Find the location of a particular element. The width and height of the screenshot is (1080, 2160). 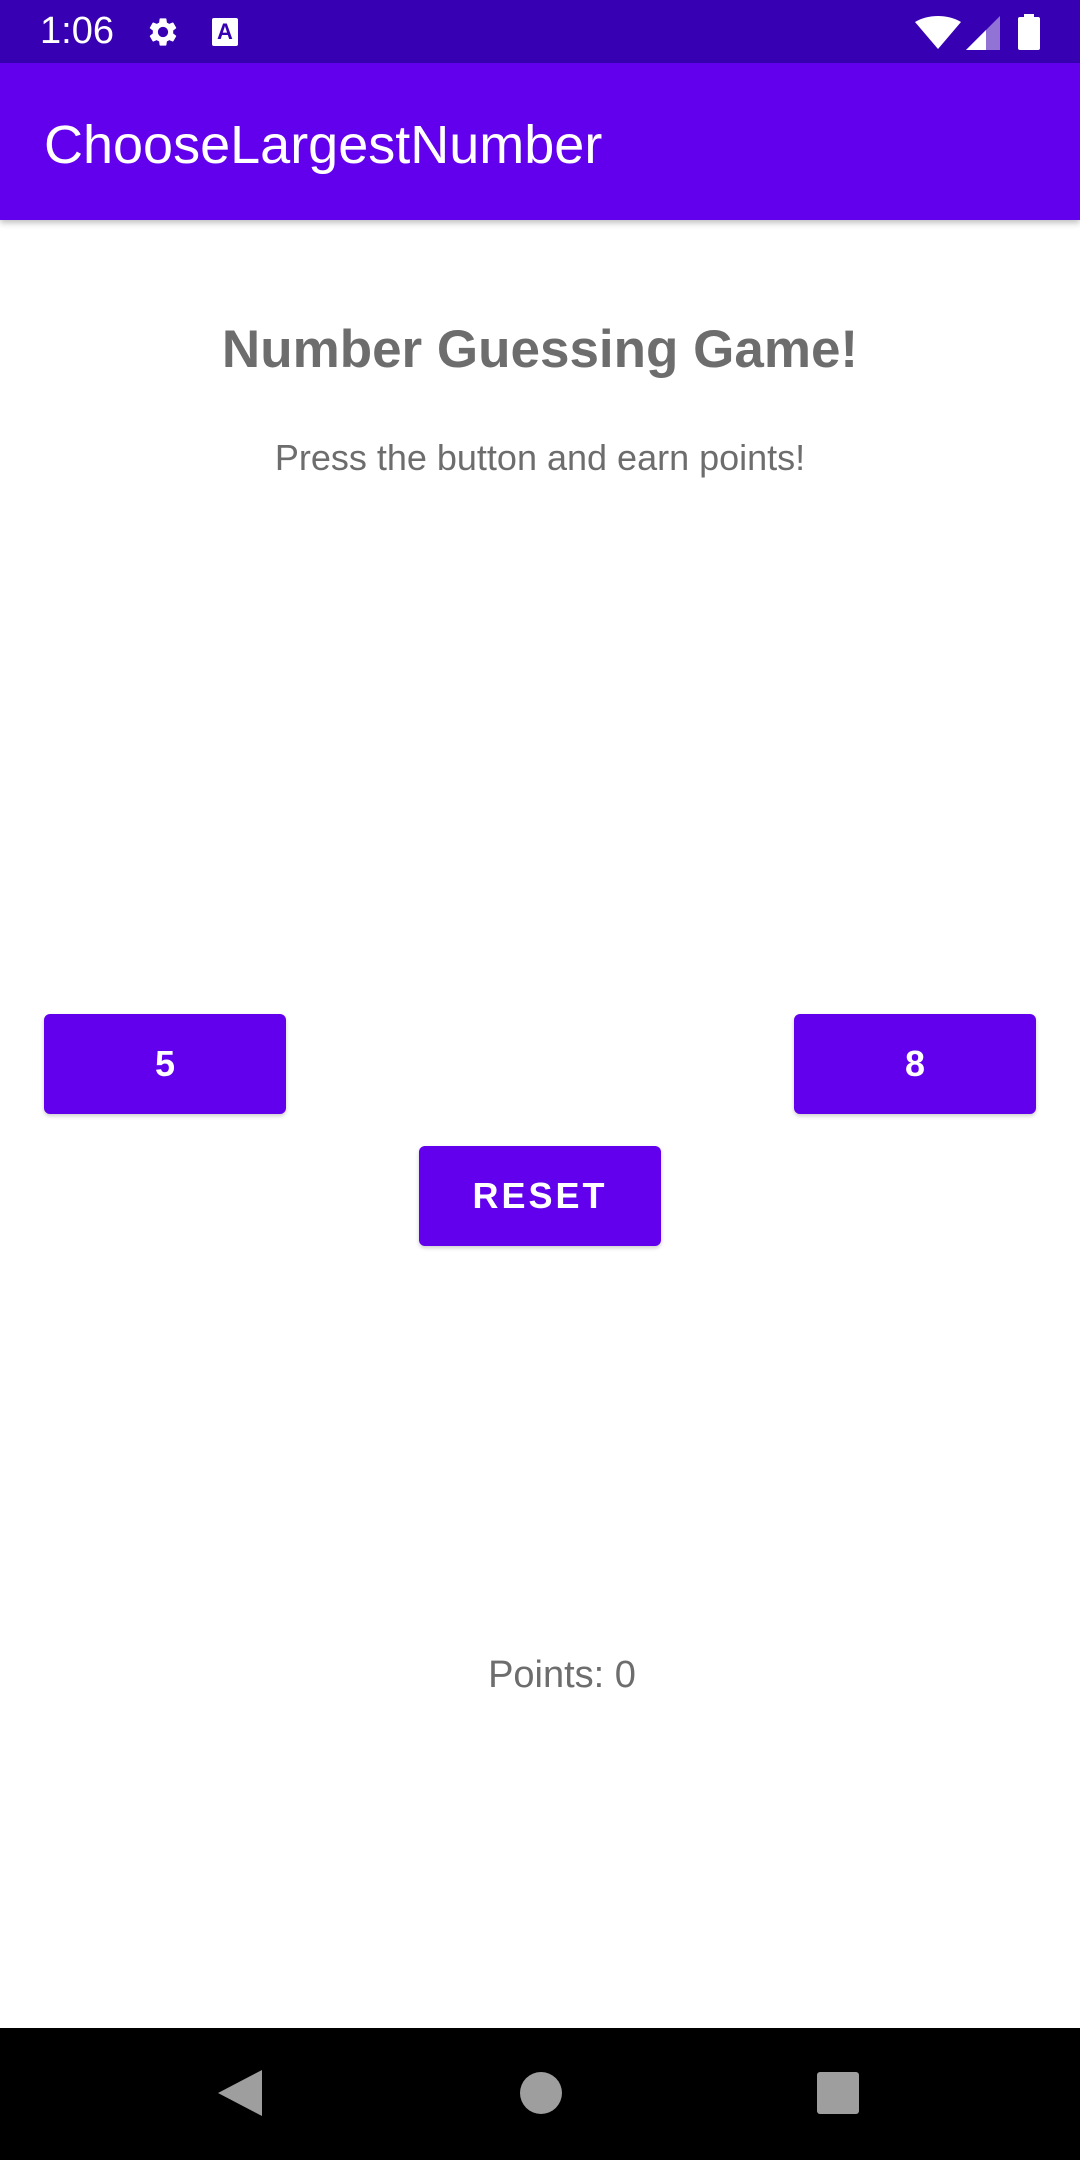

game-heading: Number Guessing Game! is located at coordinates (540, 349).